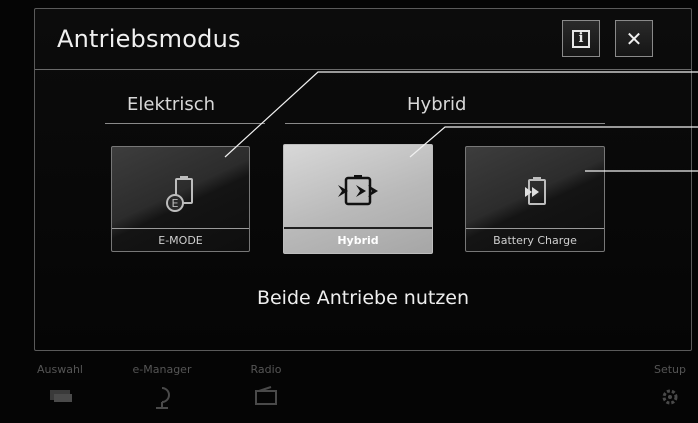 The width and height of the screenshot is (698, 423). Describe the element at coordinates (60, 369) in the screenshot. I see `nav-label-auswahl: Auswahl` at that location.